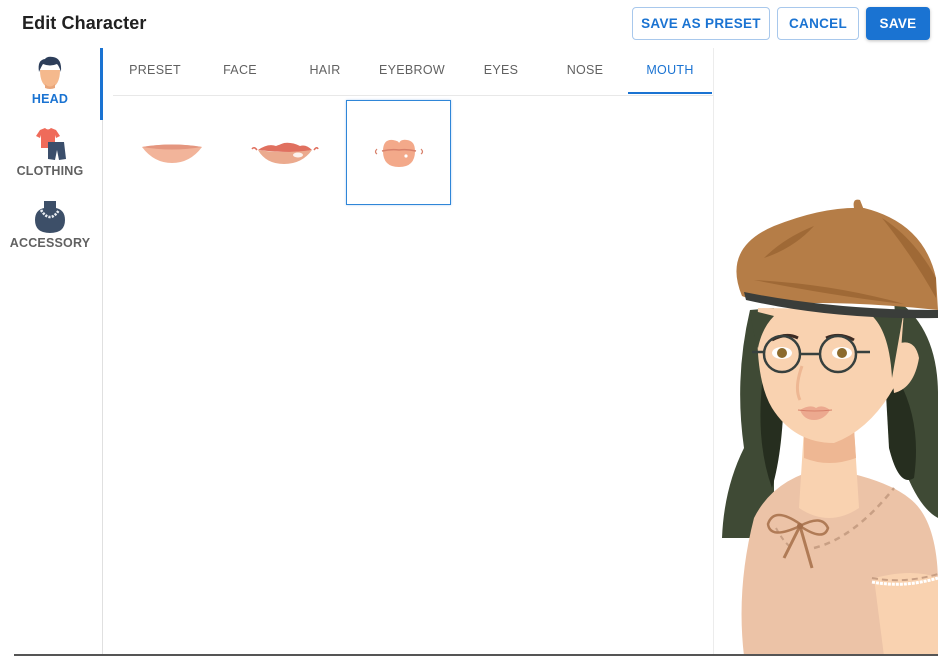 This screenshot has height=657, width=938. I want to click on sidebar-item-label: HEAD, so click(50, 99).